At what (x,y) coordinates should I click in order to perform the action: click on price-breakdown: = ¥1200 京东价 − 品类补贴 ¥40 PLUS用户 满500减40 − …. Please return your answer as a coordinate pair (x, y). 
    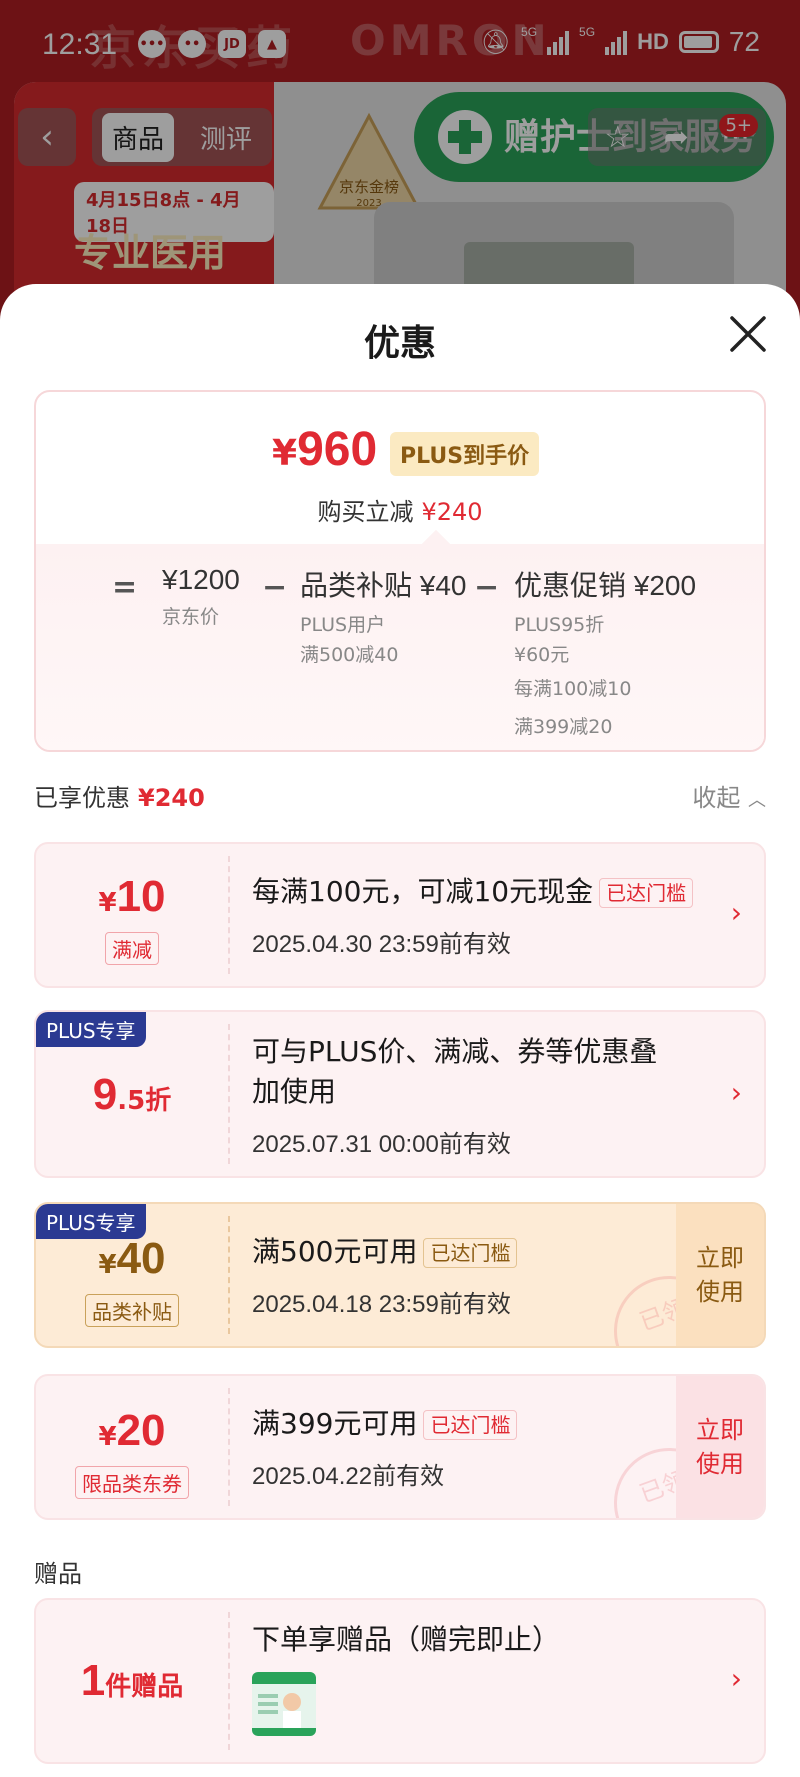
    Looking at the image, I should click on (400, 647).